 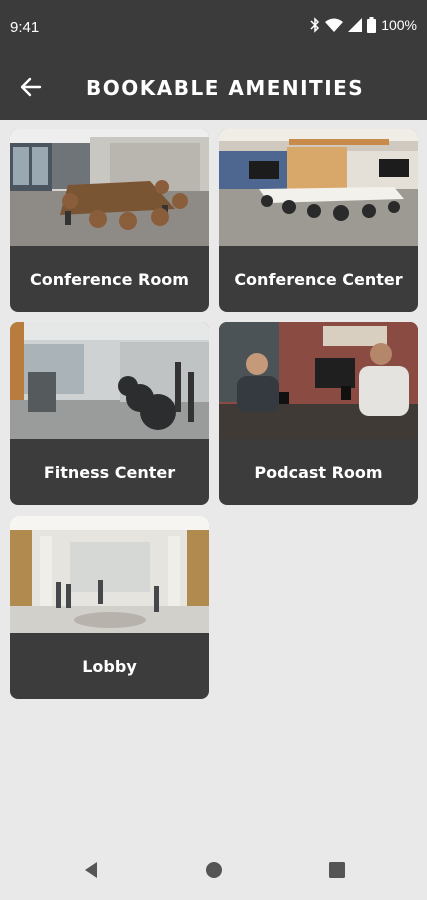 What do you see at coordinates (318, 187) in the screenshot?
I see `conference-center-image` at bounding box center [318, 187].